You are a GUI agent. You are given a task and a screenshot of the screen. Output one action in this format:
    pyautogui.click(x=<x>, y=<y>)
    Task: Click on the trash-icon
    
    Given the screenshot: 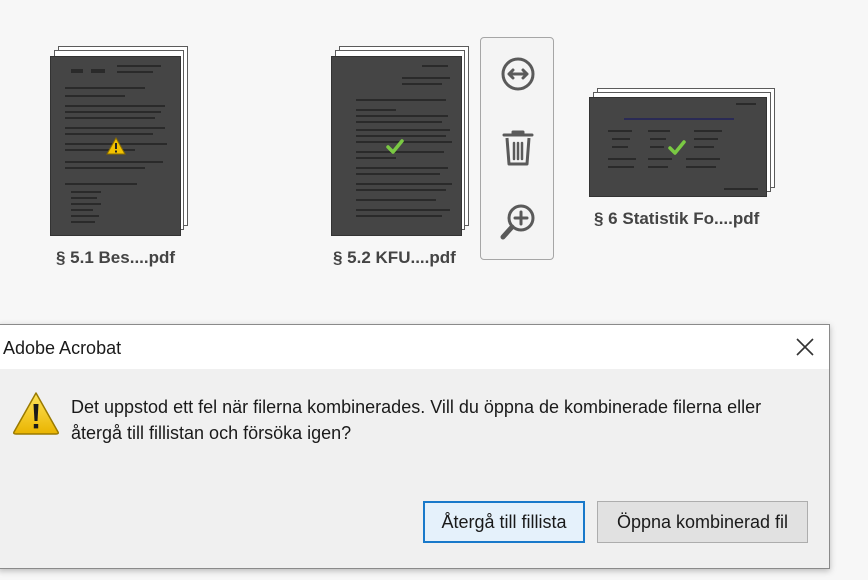 What is the action you would take?
    pyautogui.click(x=518, y=148)
    